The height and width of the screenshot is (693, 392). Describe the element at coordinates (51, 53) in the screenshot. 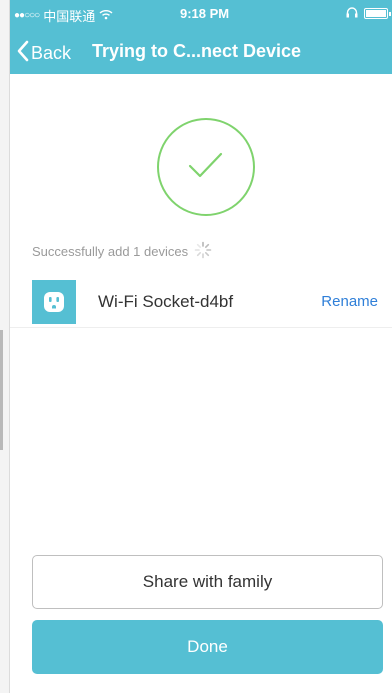

I see `back-label: Back` at that location.